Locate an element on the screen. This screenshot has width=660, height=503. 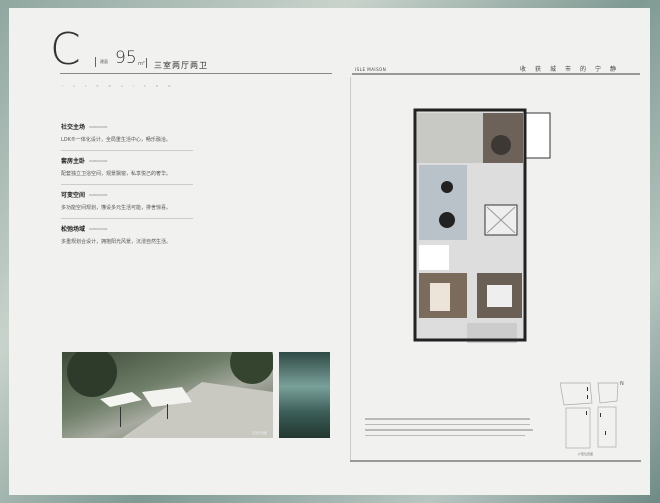
feature-desc: LDK®一体化设计，全局重生活中心，畅乐融洽。 is located at coordinates (116, 140).